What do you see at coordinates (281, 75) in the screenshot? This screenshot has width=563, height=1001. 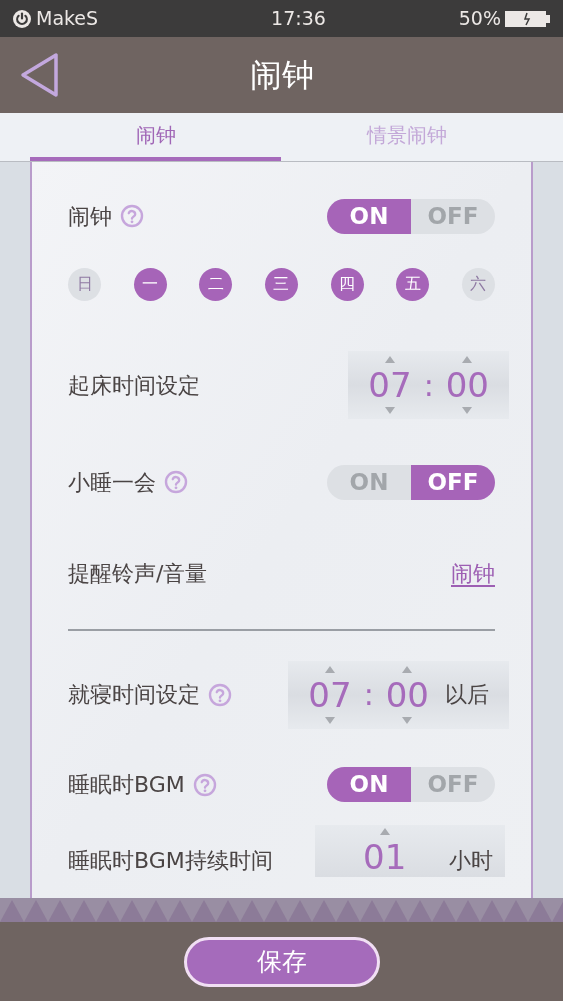 I see `page-title: 闹钟` at bounding box center [281, 75].